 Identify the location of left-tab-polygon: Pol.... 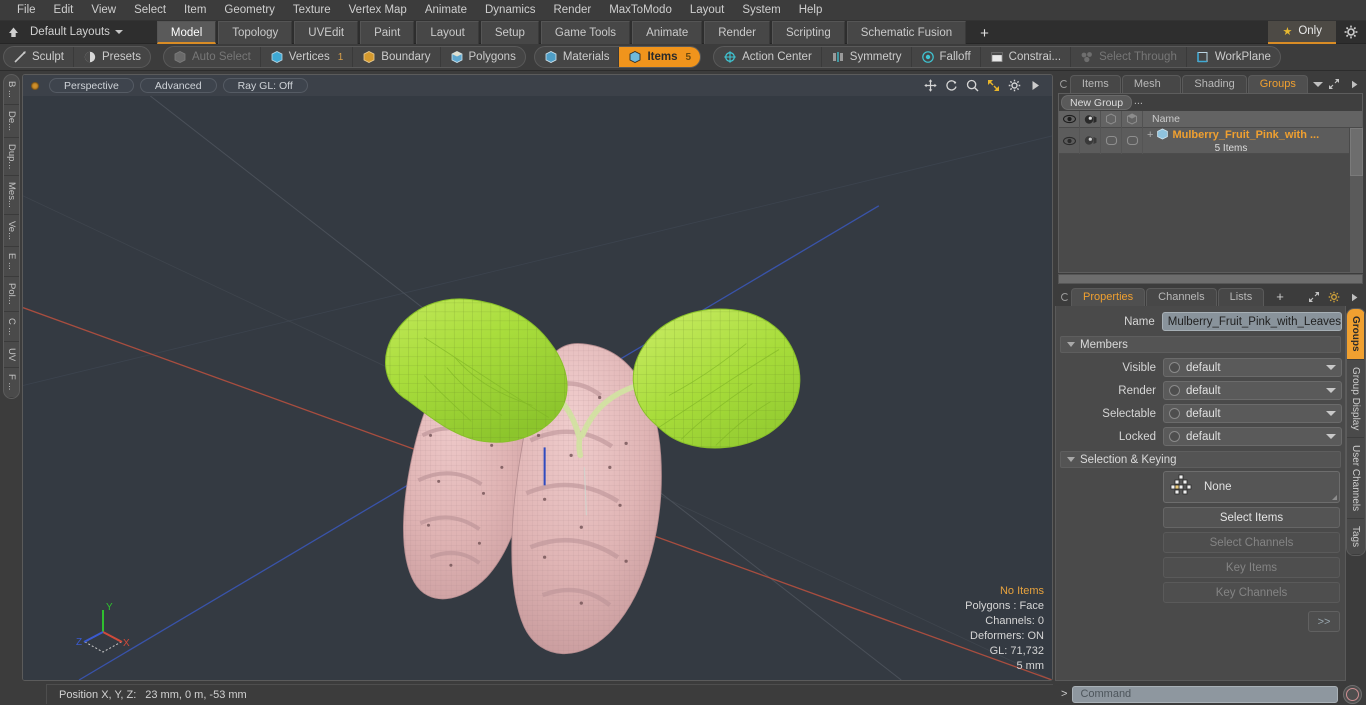
(11, 294).